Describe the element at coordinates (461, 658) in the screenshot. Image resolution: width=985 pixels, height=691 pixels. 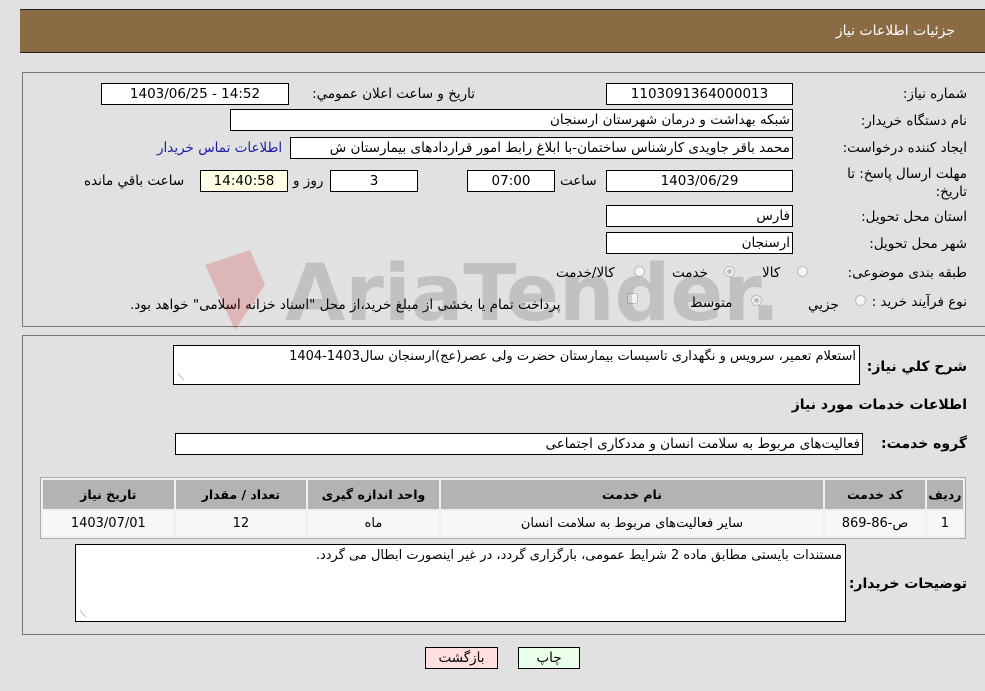
I see `back-button: بازگشت` at that location.